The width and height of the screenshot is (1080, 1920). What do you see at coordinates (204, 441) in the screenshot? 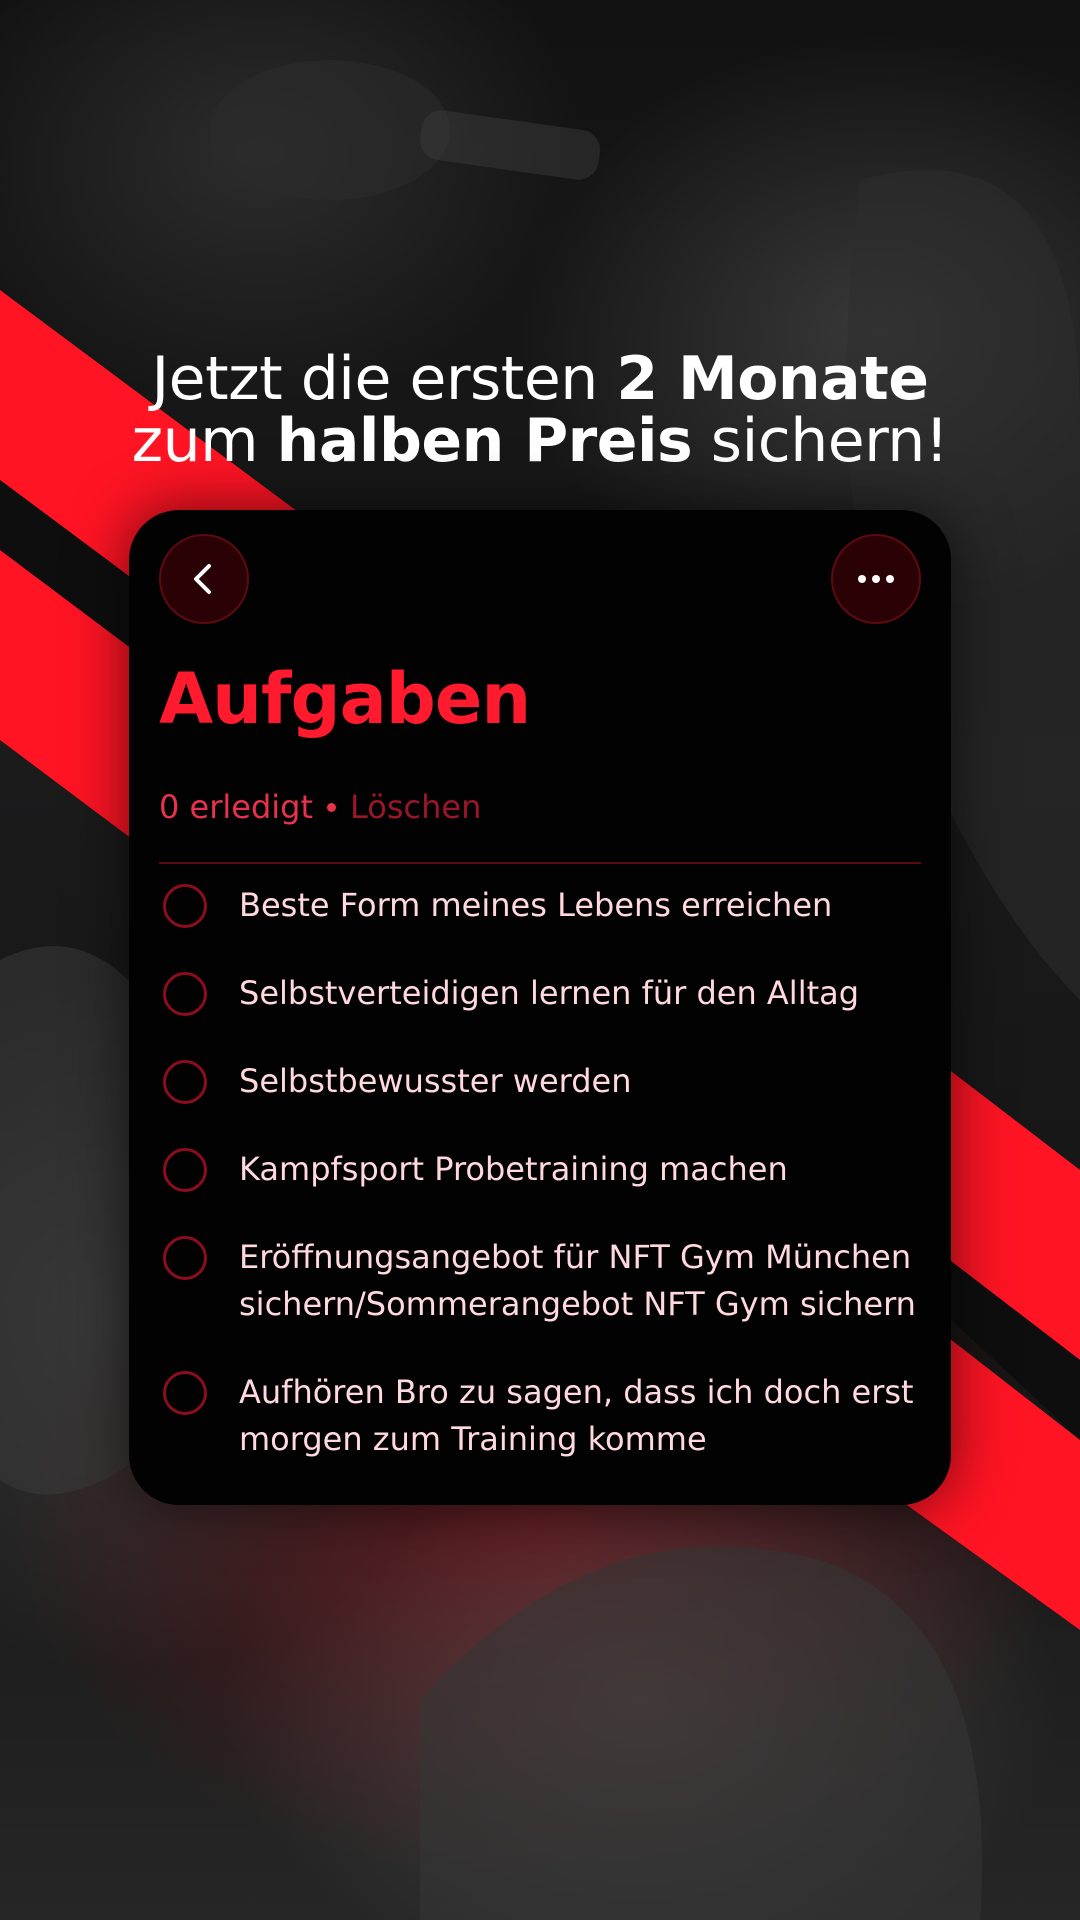
I see `headline-text: zum` at bounding box center [204, 441].